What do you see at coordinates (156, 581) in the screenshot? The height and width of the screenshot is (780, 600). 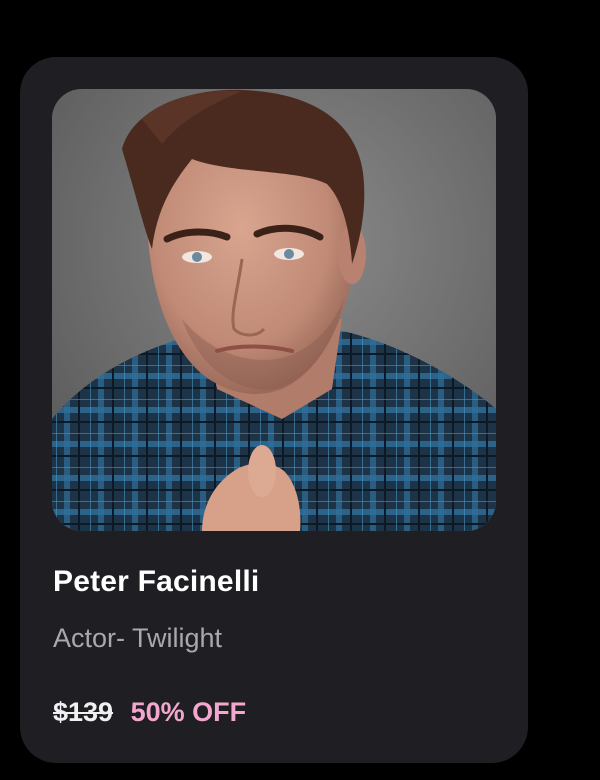 I see `celebrity-name: Peter Facinelli` at bounding box center [156, 581].